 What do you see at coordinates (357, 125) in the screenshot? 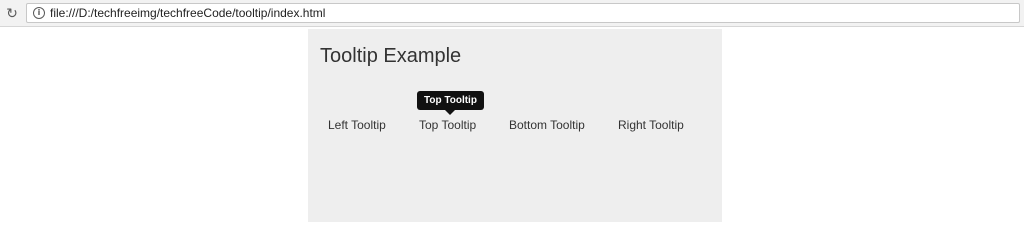
I see `left-tooltip-link: Left Tooltip` at bounding box center [357, 125].